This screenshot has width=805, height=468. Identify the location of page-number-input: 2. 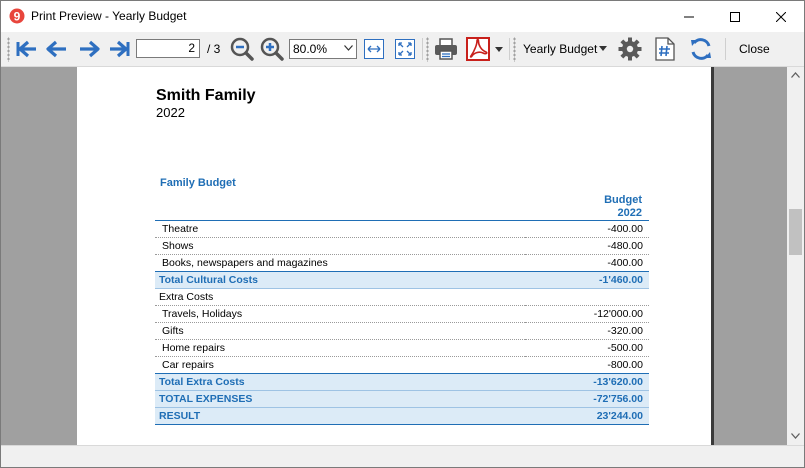
(168, 48).